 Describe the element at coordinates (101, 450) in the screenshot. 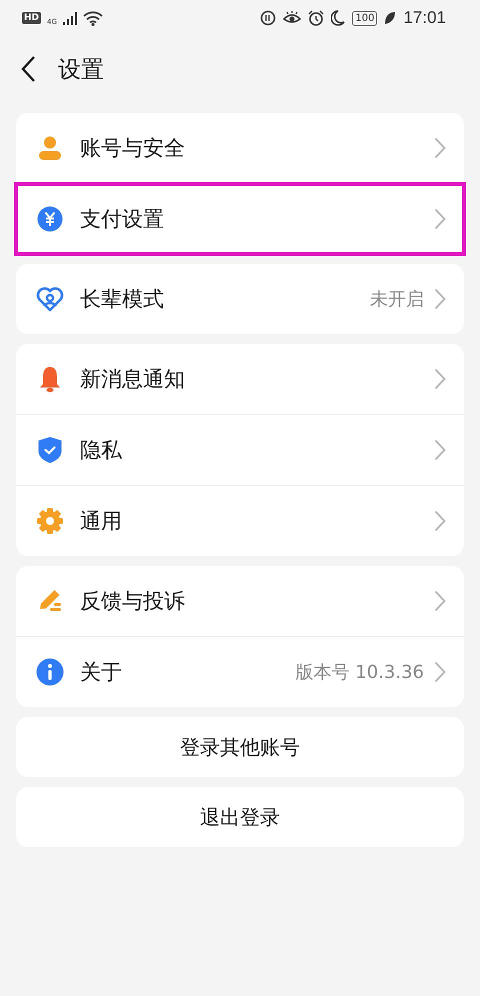

I see `item-label: 隐私` at that location.